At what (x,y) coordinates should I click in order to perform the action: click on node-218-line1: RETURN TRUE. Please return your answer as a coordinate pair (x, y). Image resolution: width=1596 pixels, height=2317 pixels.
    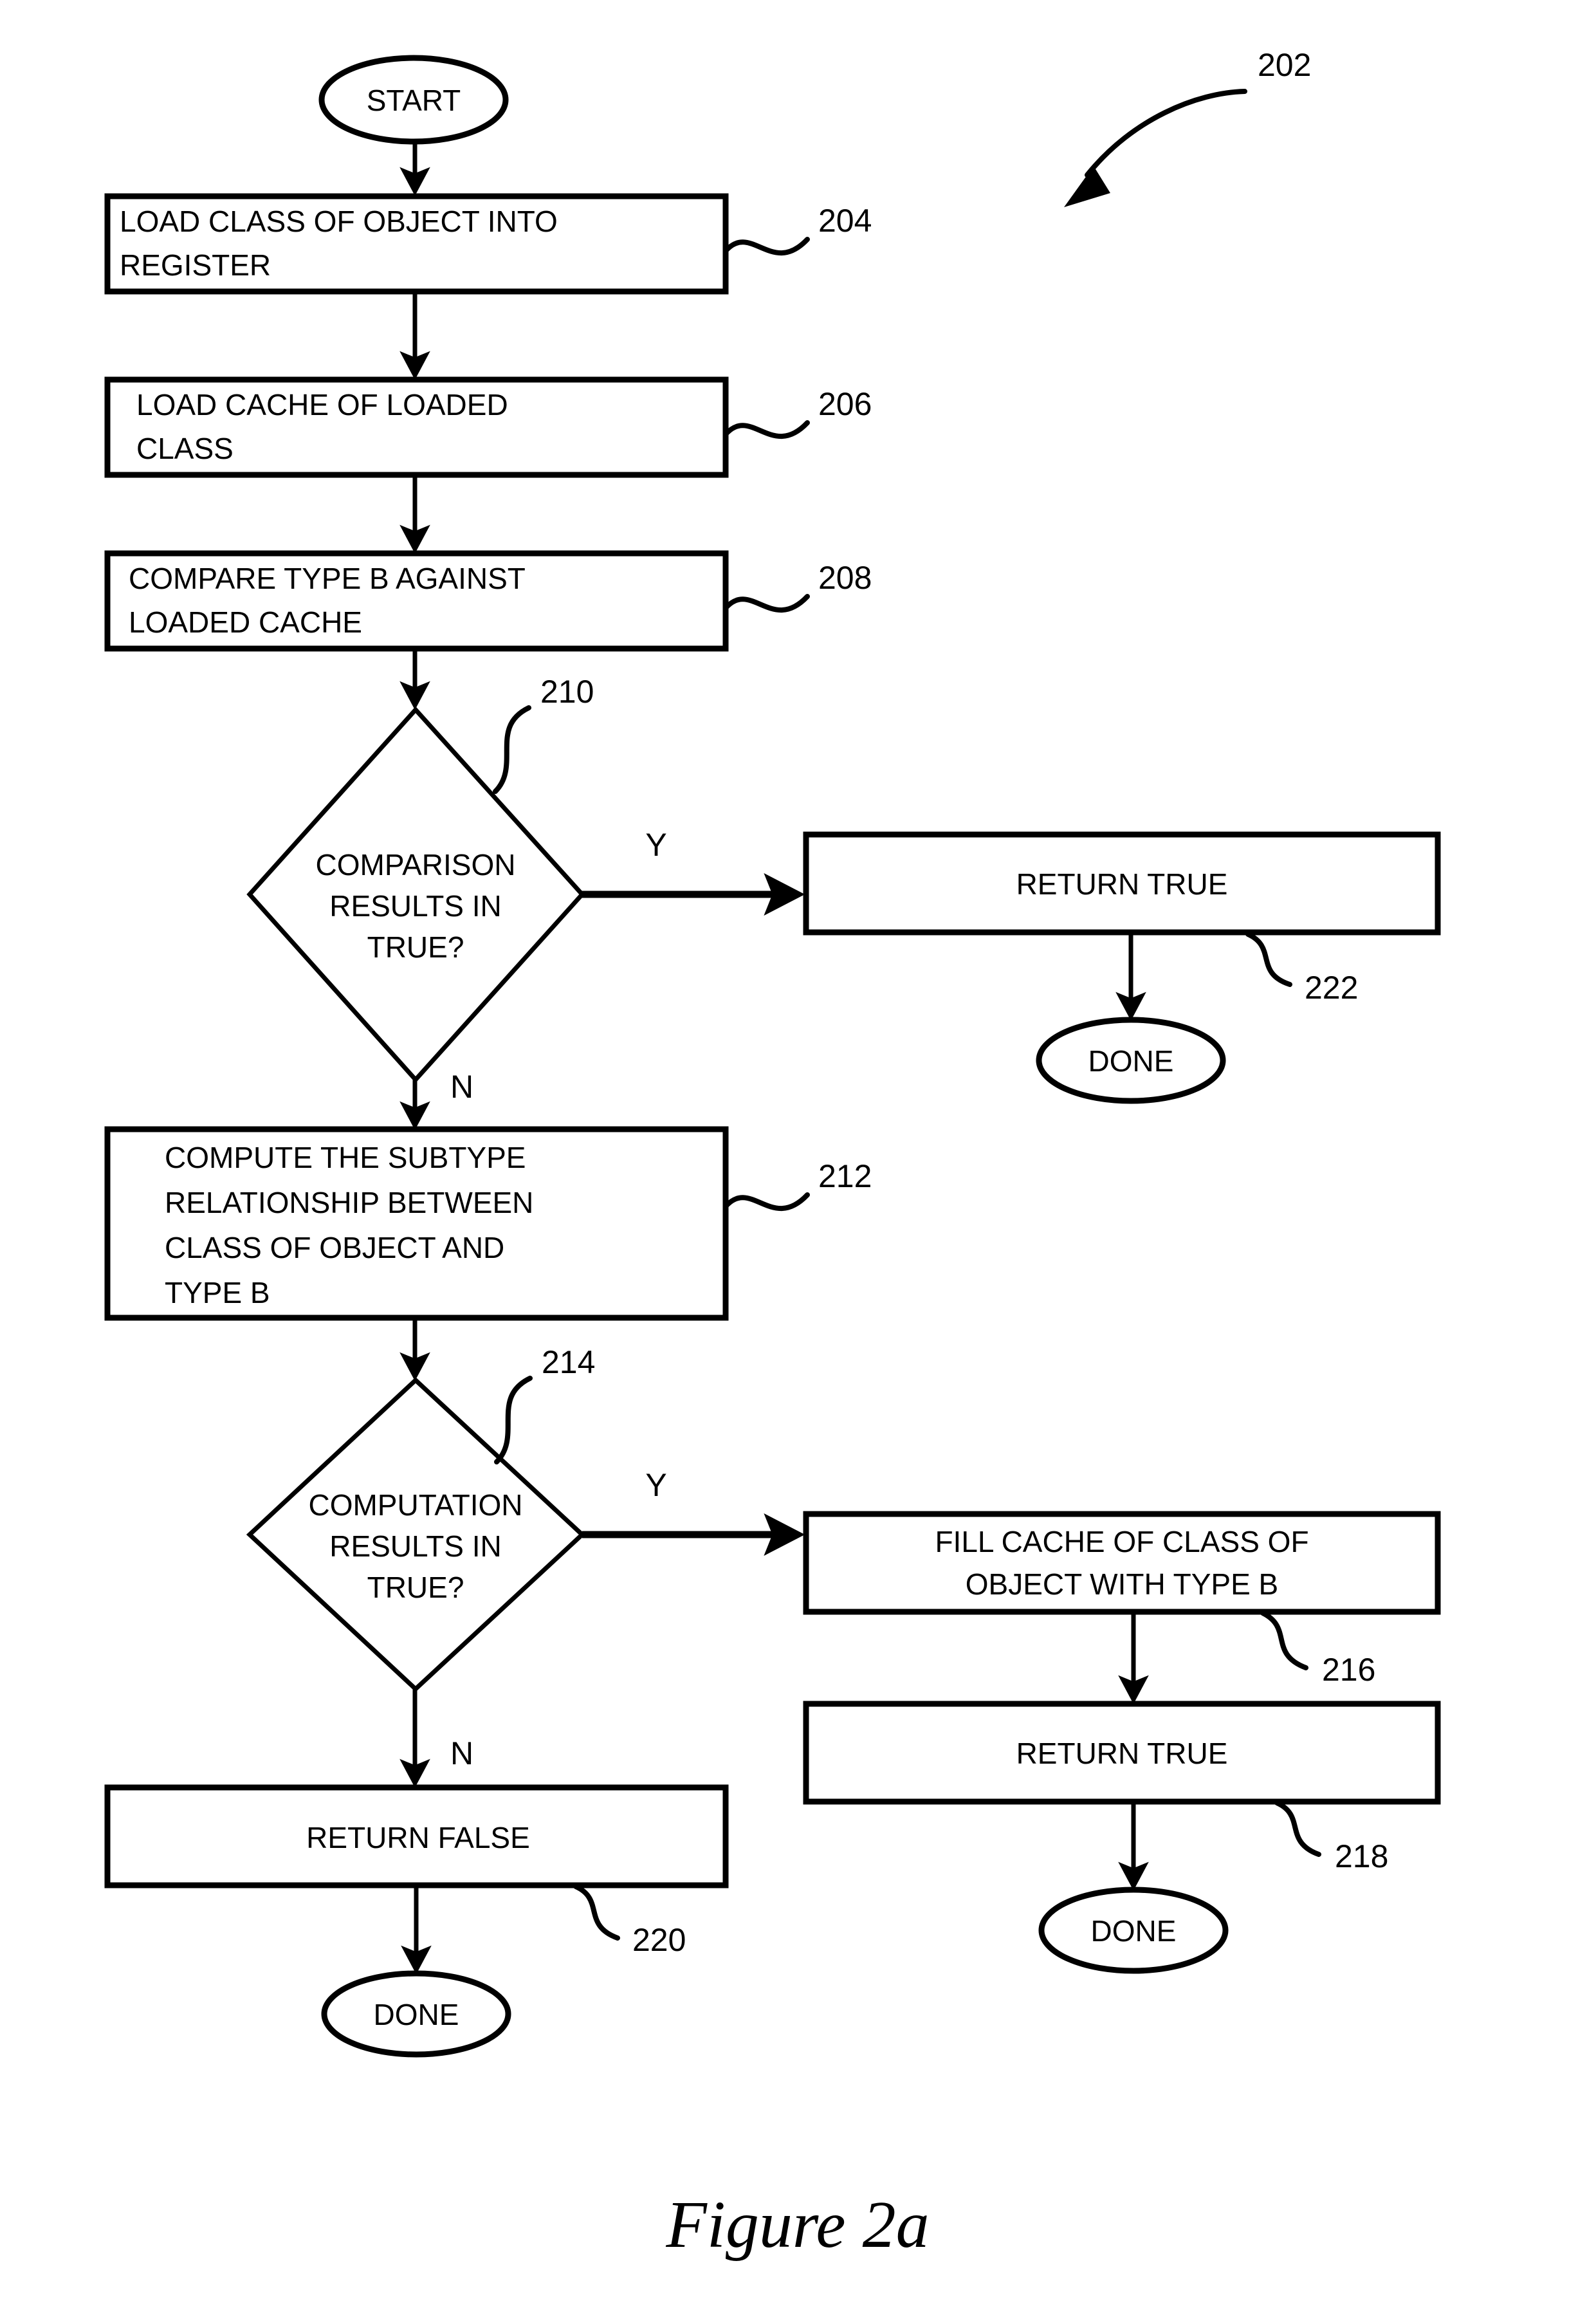
    Looking at the image, I should click on (1122, 1753).